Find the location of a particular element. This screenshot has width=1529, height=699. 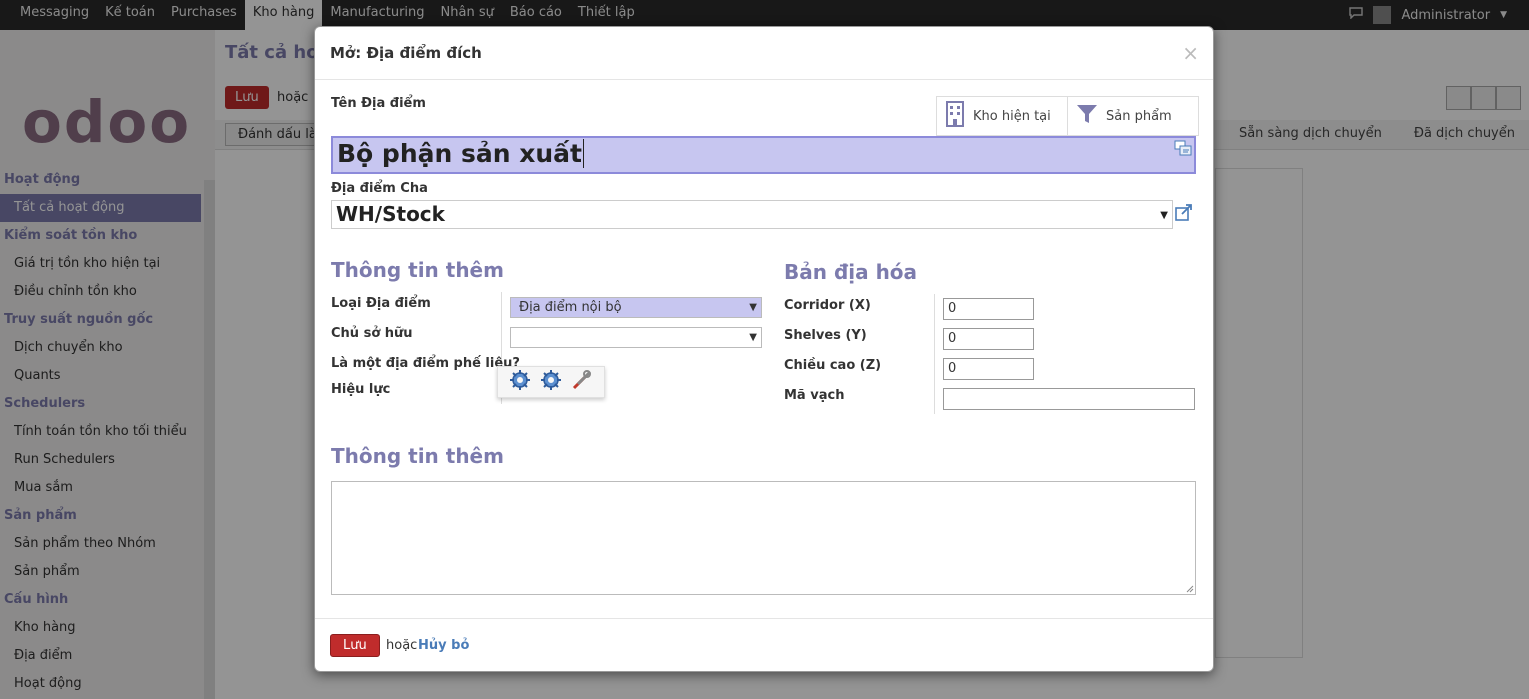

owner-select: ▼ is located at coordinates (636, 337).